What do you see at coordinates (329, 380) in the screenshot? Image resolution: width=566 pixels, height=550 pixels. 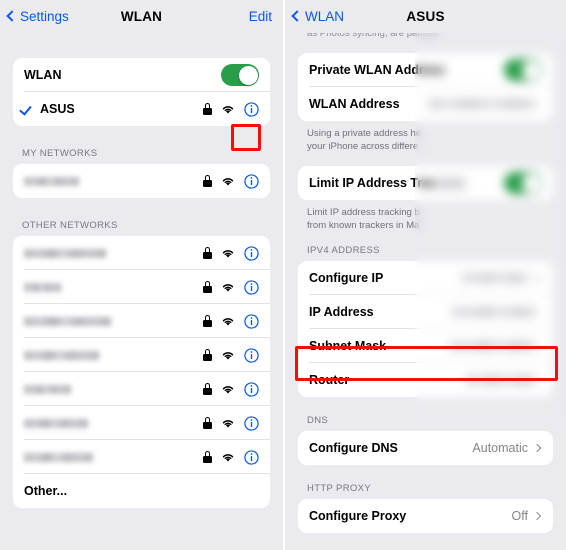 I see `router-label: Router` at bounding box center [329, 380].